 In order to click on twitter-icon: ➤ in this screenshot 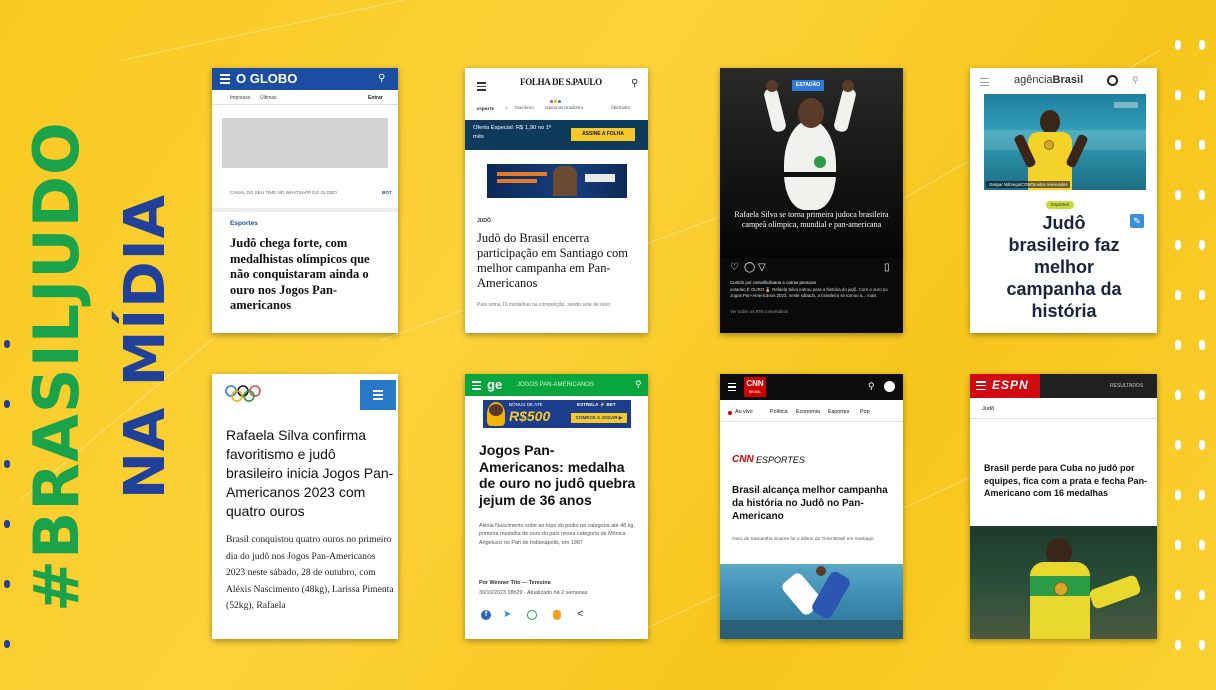, I will do `click(507, 614)`.